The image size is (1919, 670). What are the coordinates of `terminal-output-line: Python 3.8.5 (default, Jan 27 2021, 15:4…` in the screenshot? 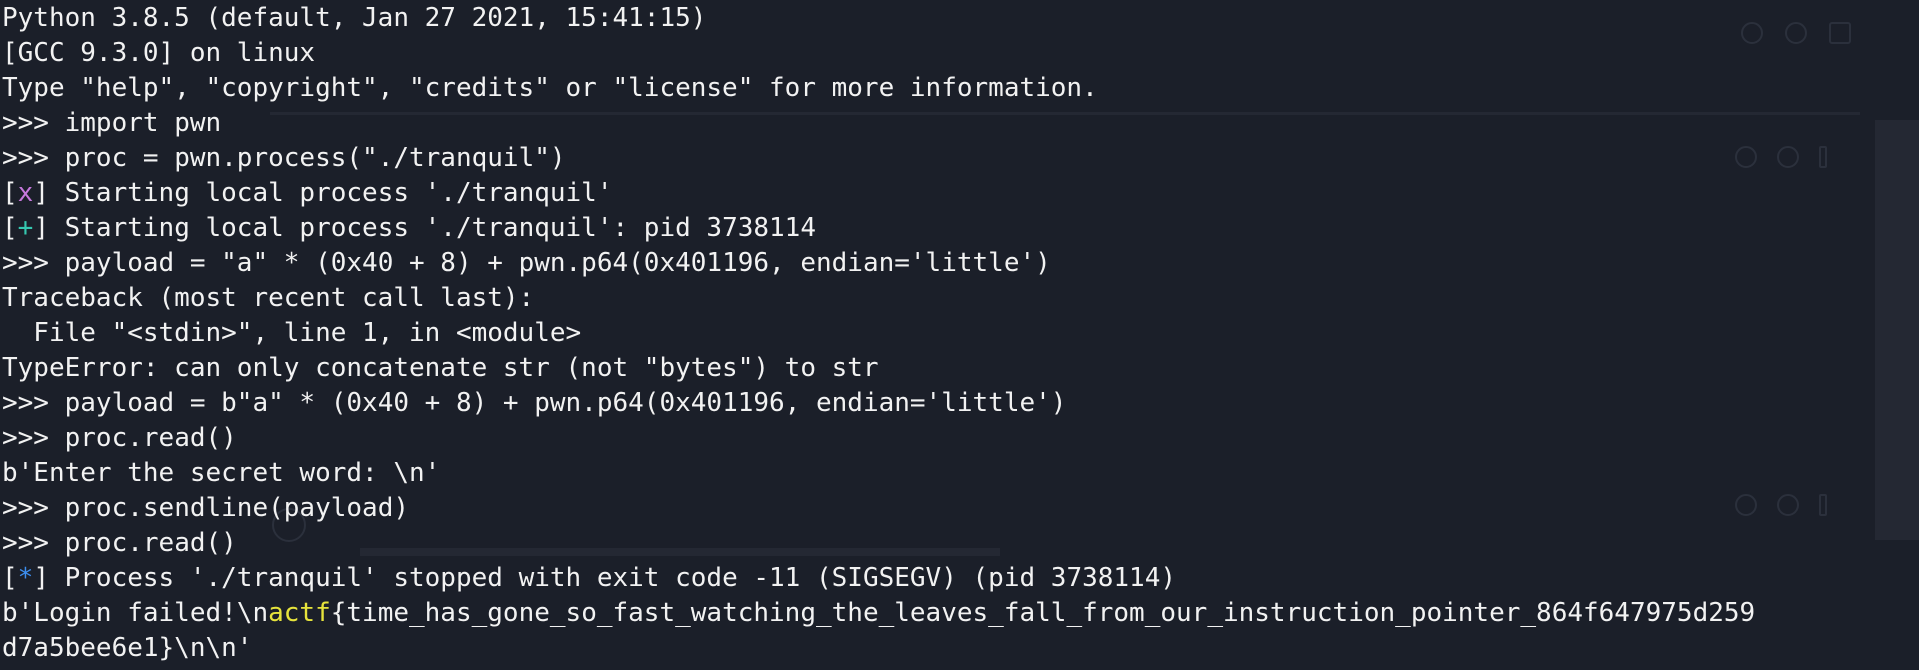 It's located at (959, 18).